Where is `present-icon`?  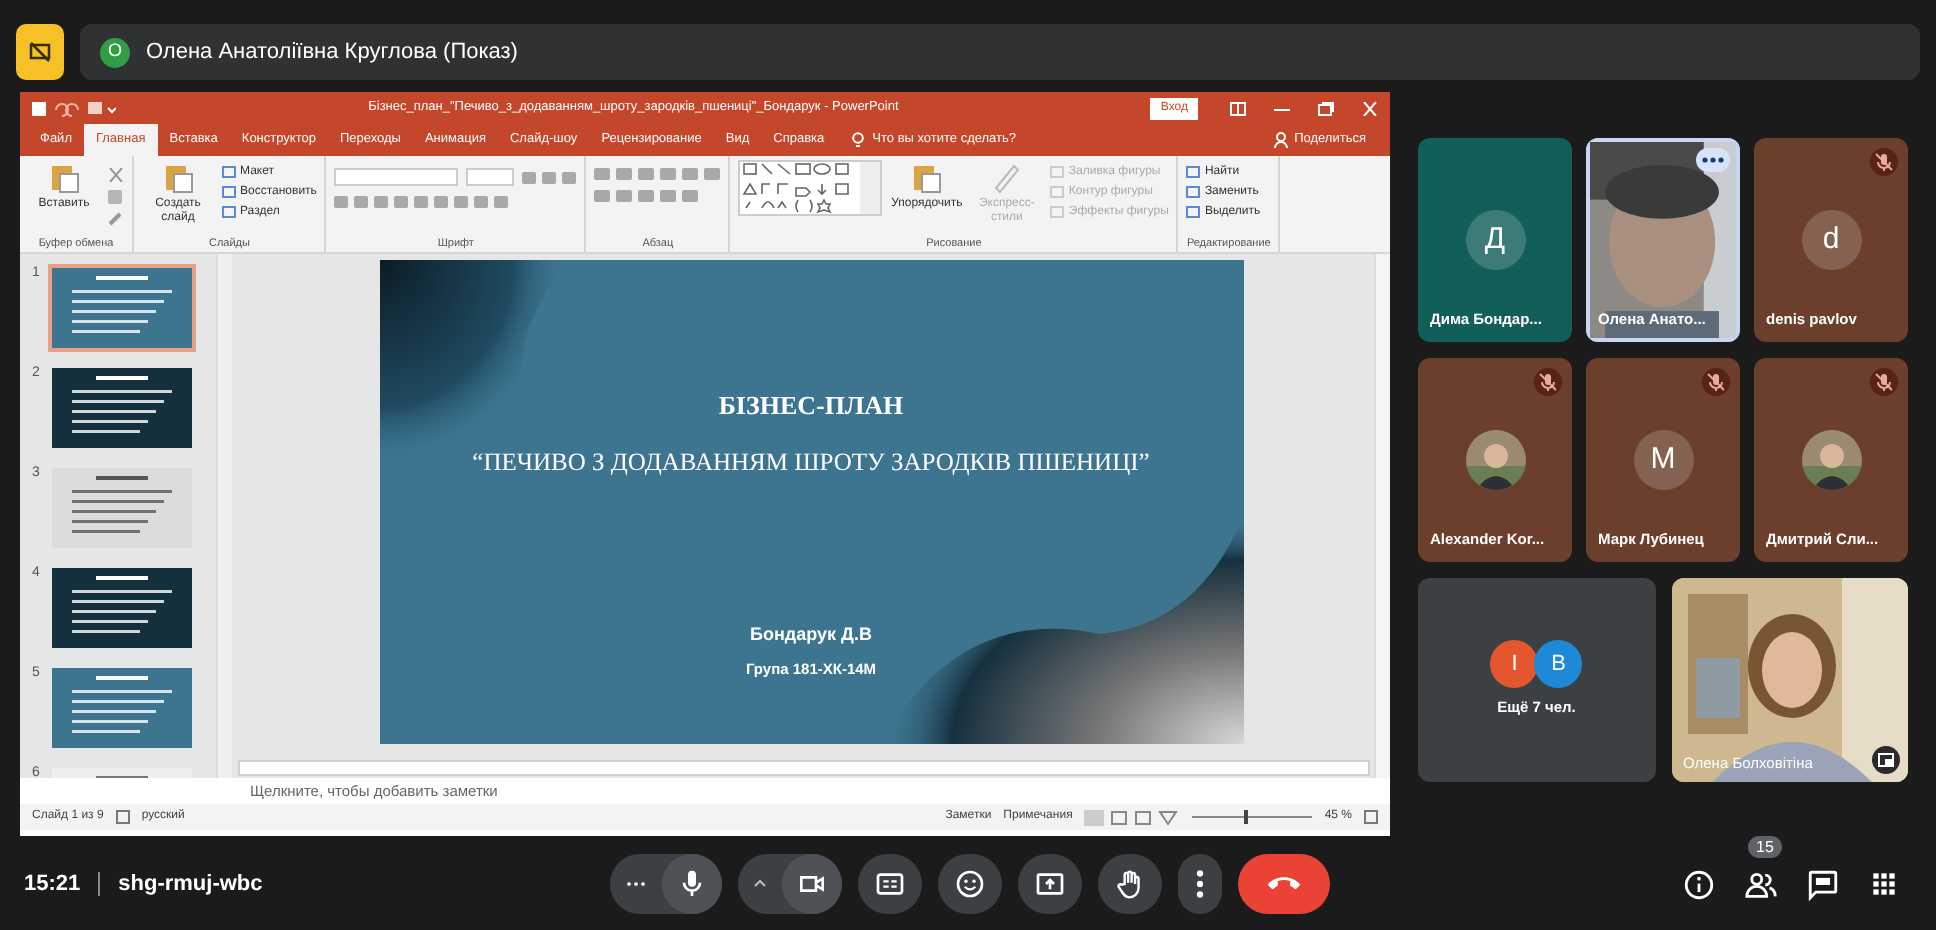
present-icon is located at coordinates (1050, 884).